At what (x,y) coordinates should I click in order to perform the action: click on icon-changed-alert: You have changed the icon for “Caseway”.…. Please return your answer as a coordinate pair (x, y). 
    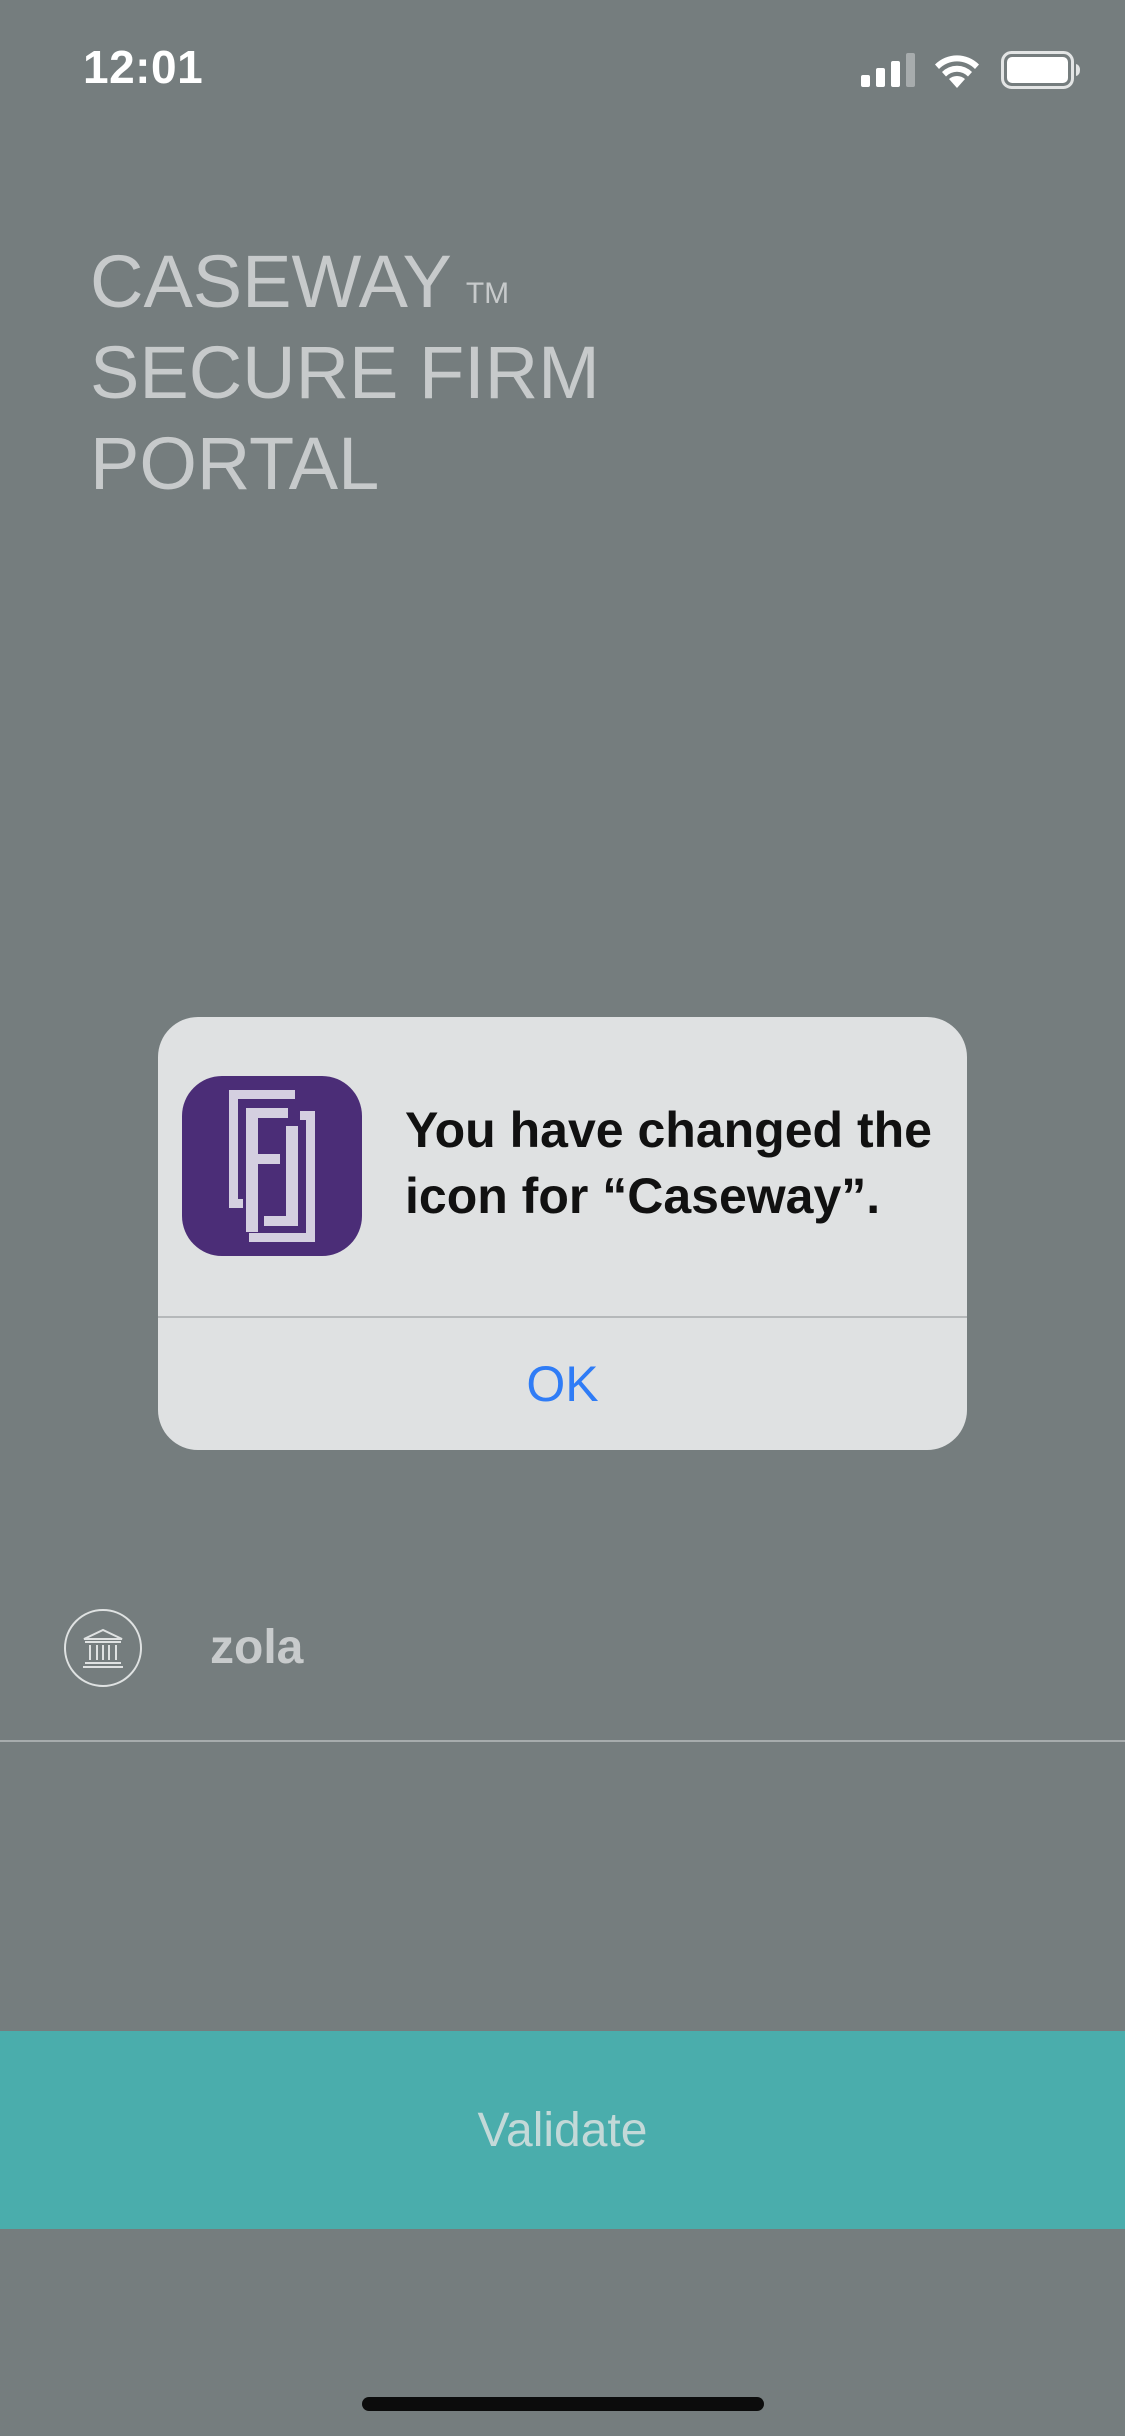
    Looking at the image, I should click on (562, 1233).